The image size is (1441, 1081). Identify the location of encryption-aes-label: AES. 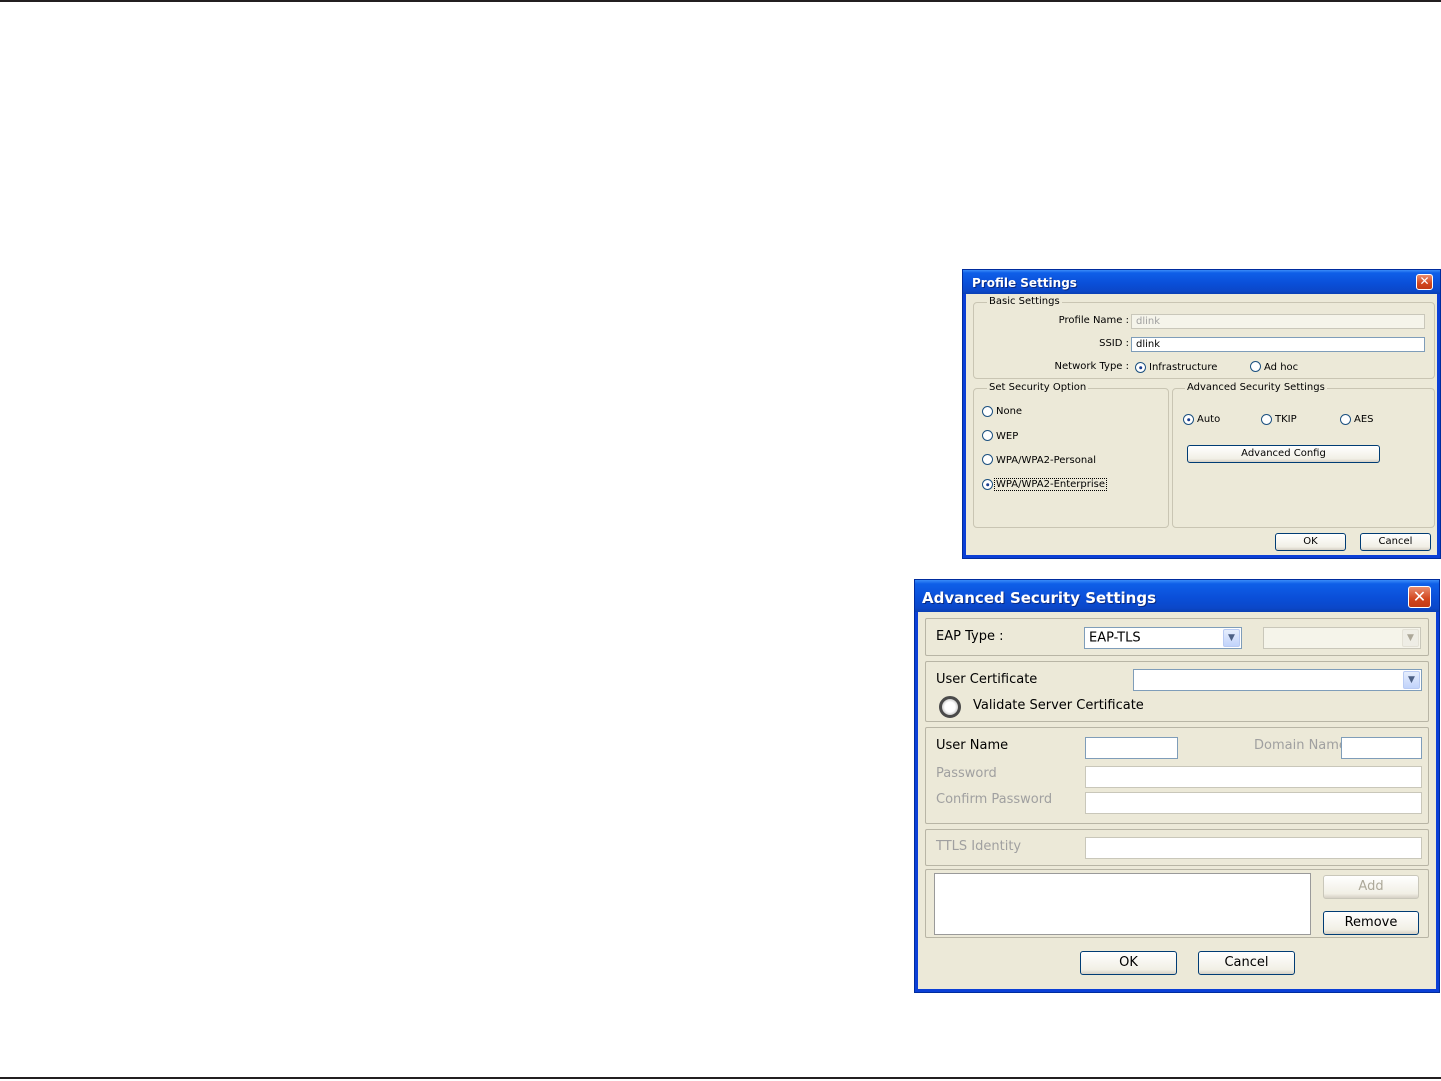
(1364, 419).